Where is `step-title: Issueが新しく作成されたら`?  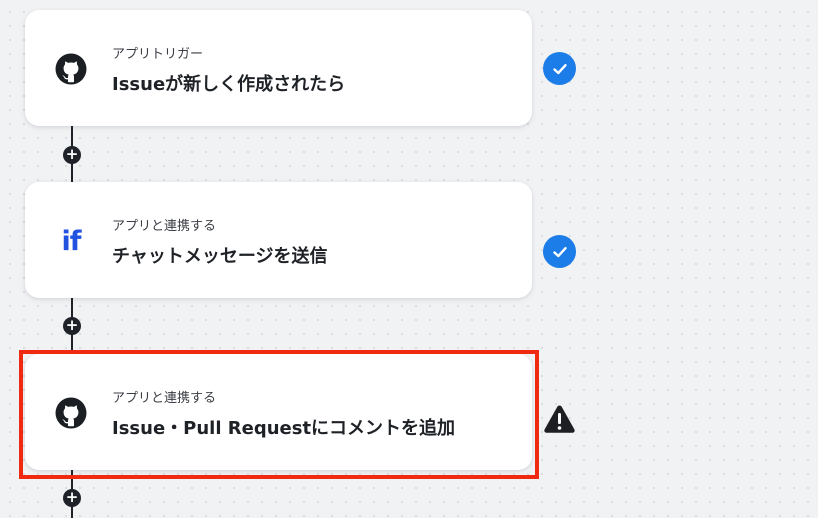
step-title: Issueが新しく作成されたら is located at coordinates (229, 84).